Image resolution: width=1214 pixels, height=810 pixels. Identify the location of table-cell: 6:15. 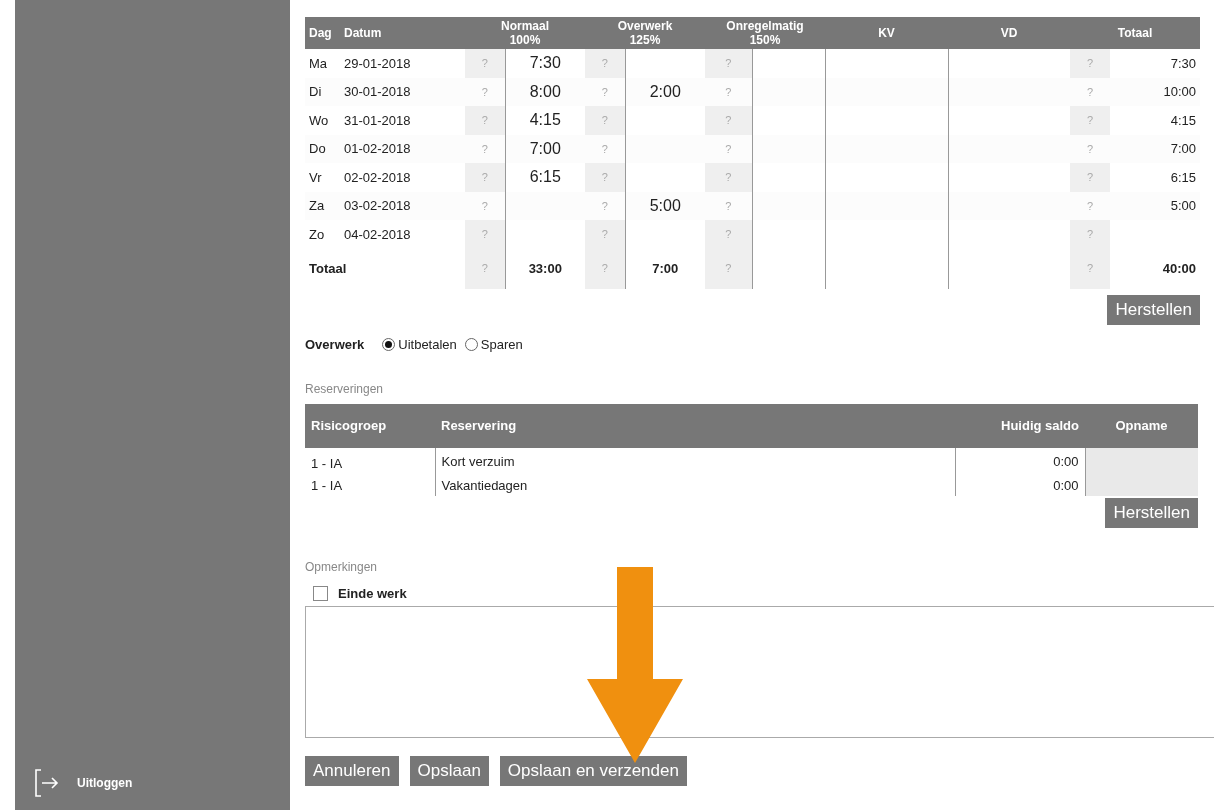
(1155, 177).